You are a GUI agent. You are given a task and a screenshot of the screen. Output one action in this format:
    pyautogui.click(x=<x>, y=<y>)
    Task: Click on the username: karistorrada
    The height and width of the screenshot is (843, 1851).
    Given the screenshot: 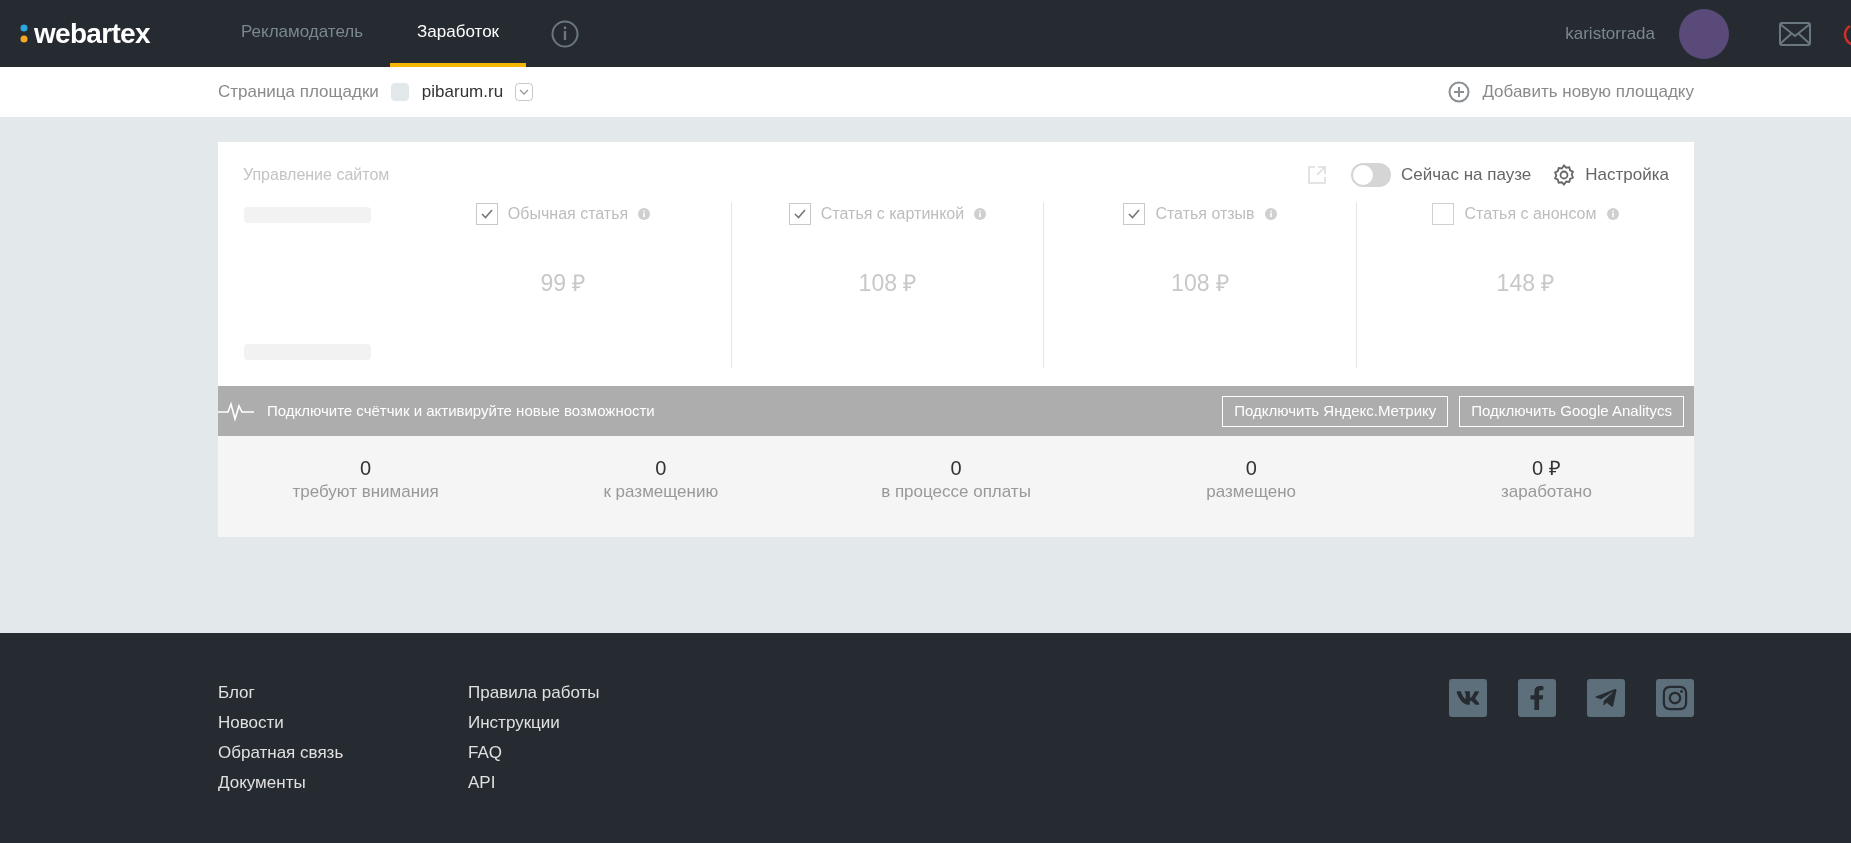 What is the action you would take?
    pyautogui.click(x=1610, y=33)
    